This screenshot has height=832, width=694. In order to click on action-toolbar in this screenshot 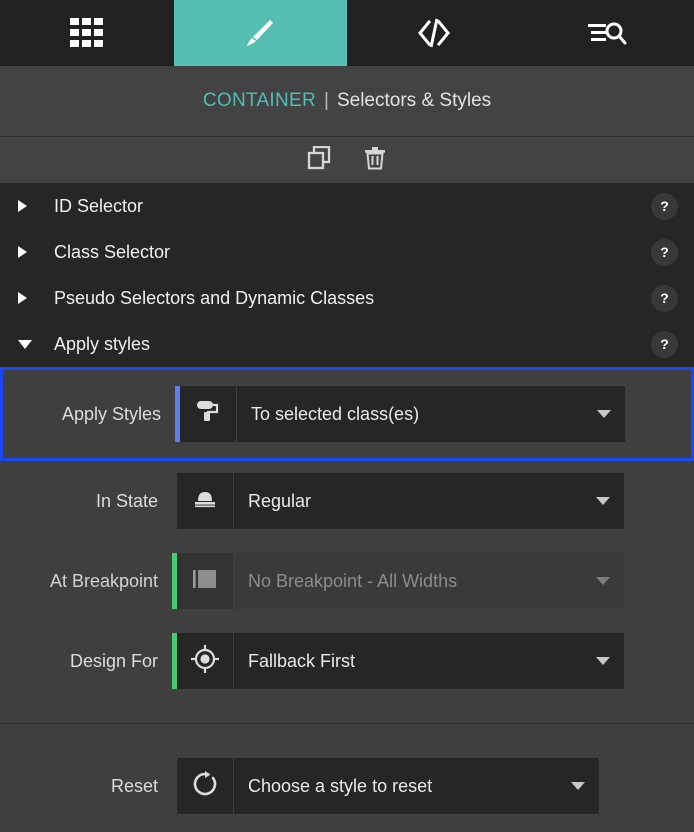, I will do `click(347, 159)`.